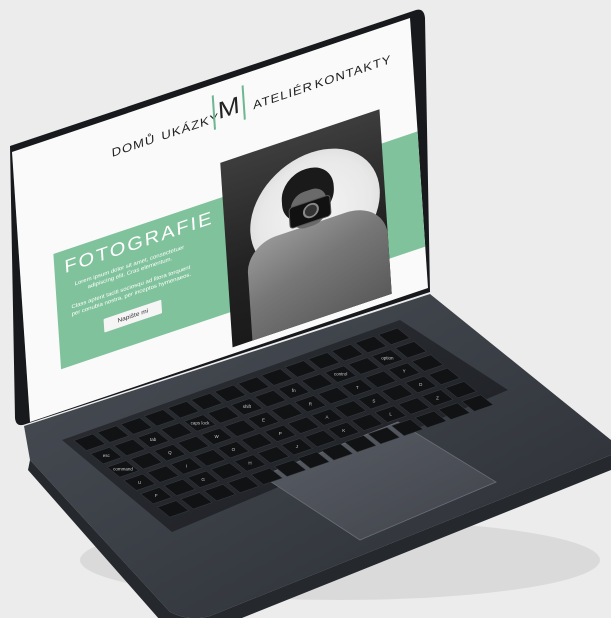 This screenshot has height=618, width=611. I want to click on keyboard-key-label: U, so click(139, 482).